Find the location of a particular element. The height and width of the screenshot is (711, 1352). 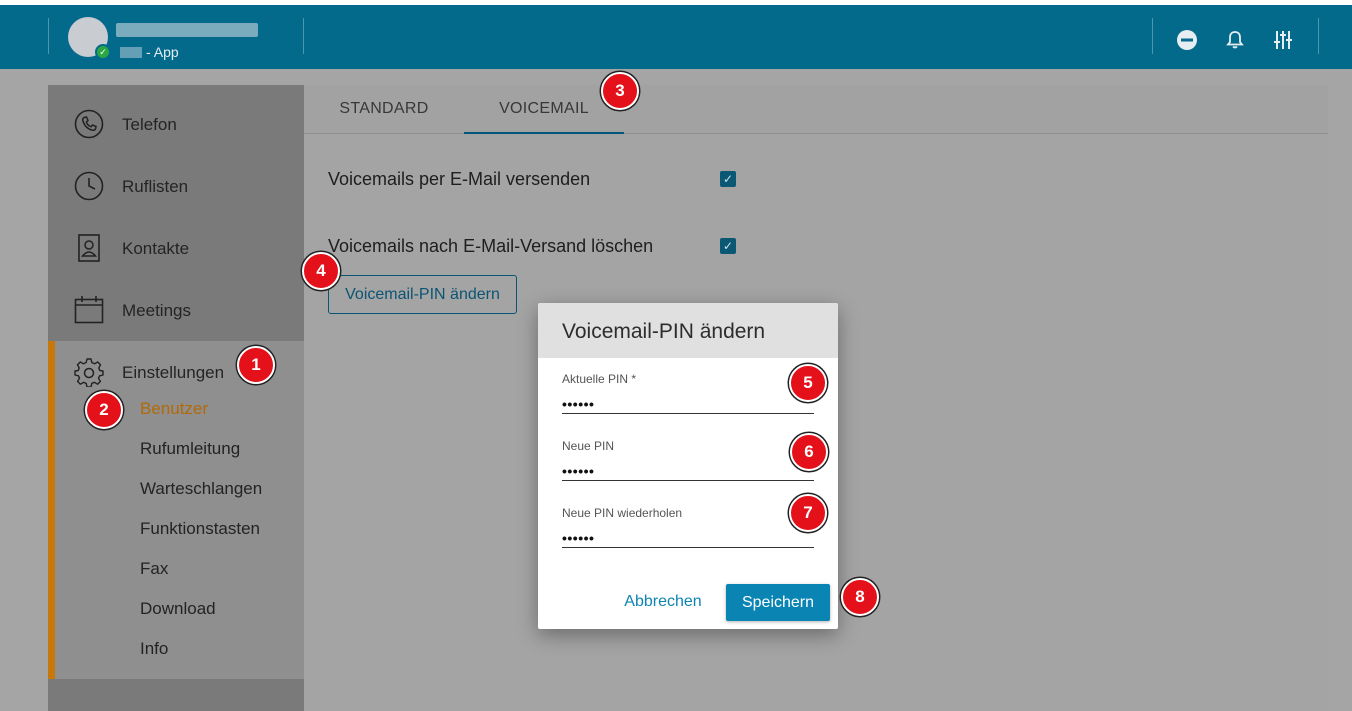

callout-badge-7: 7 is located at coordinates (808, 513).